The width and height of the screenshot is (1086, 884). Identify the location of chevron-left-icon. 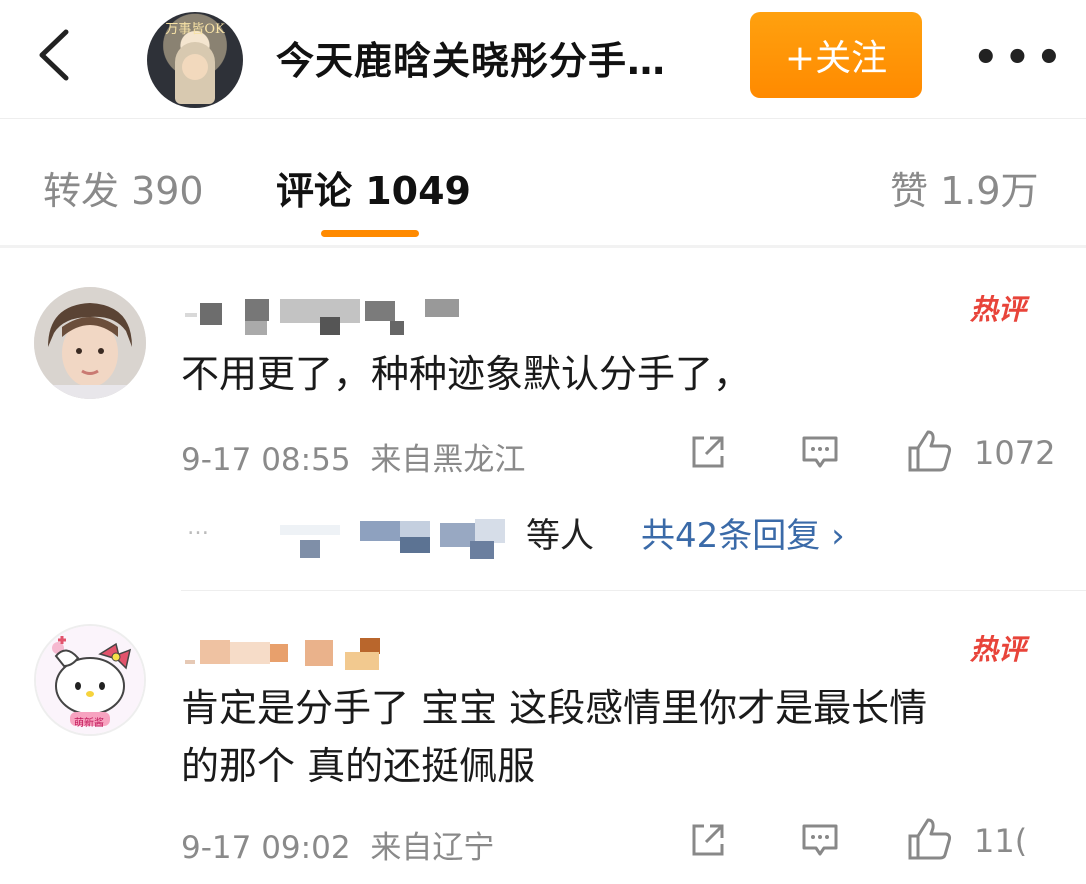
(54, 55).